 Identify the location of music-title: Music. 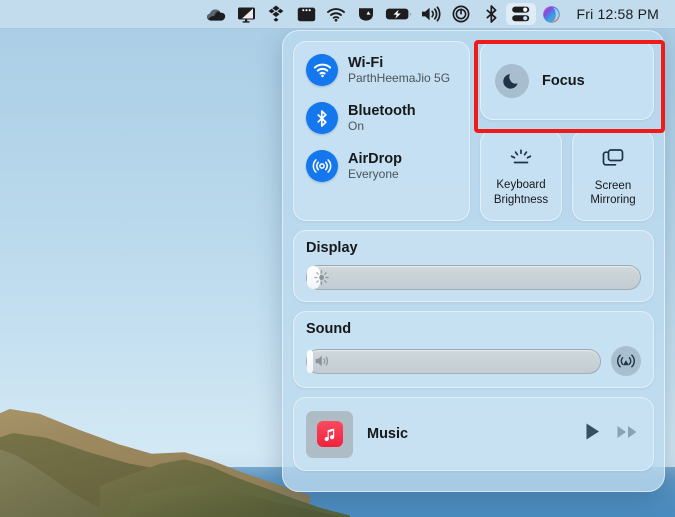
(388, 434).